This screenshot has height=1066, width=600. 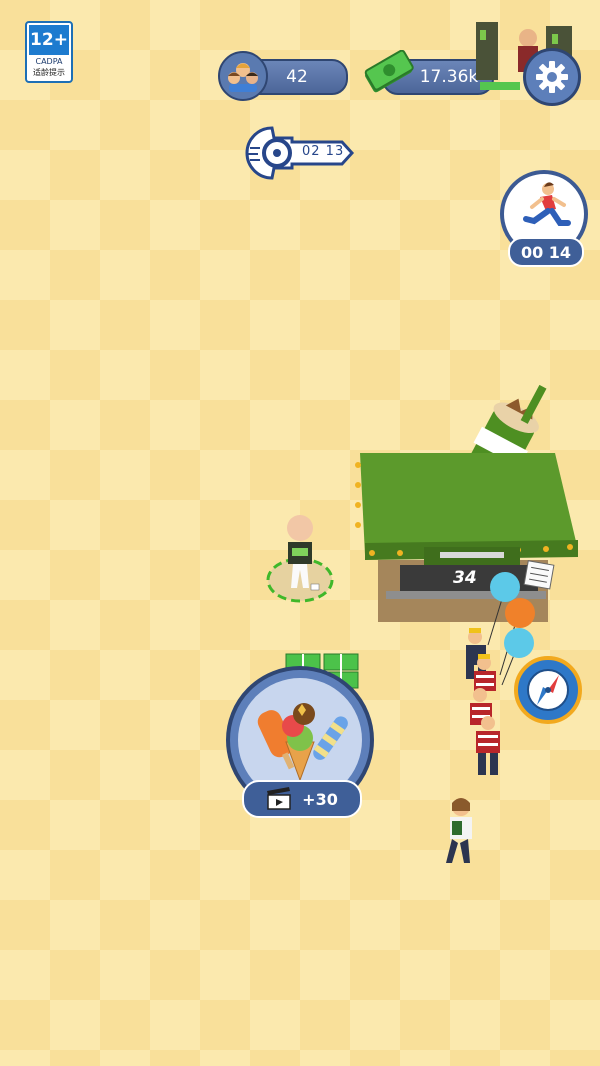 I want to click on walking-customer, so click(x=461, y=831).